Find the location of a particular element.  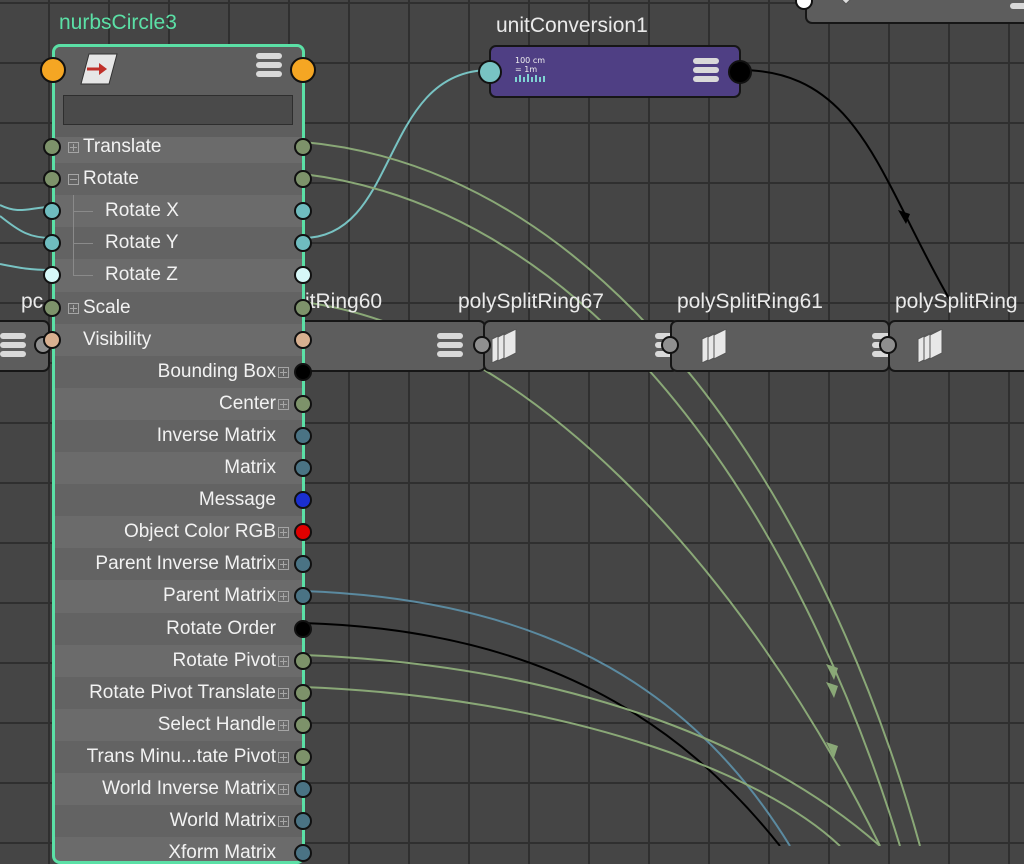

collapse-icon is located at coordinates (73, 180).